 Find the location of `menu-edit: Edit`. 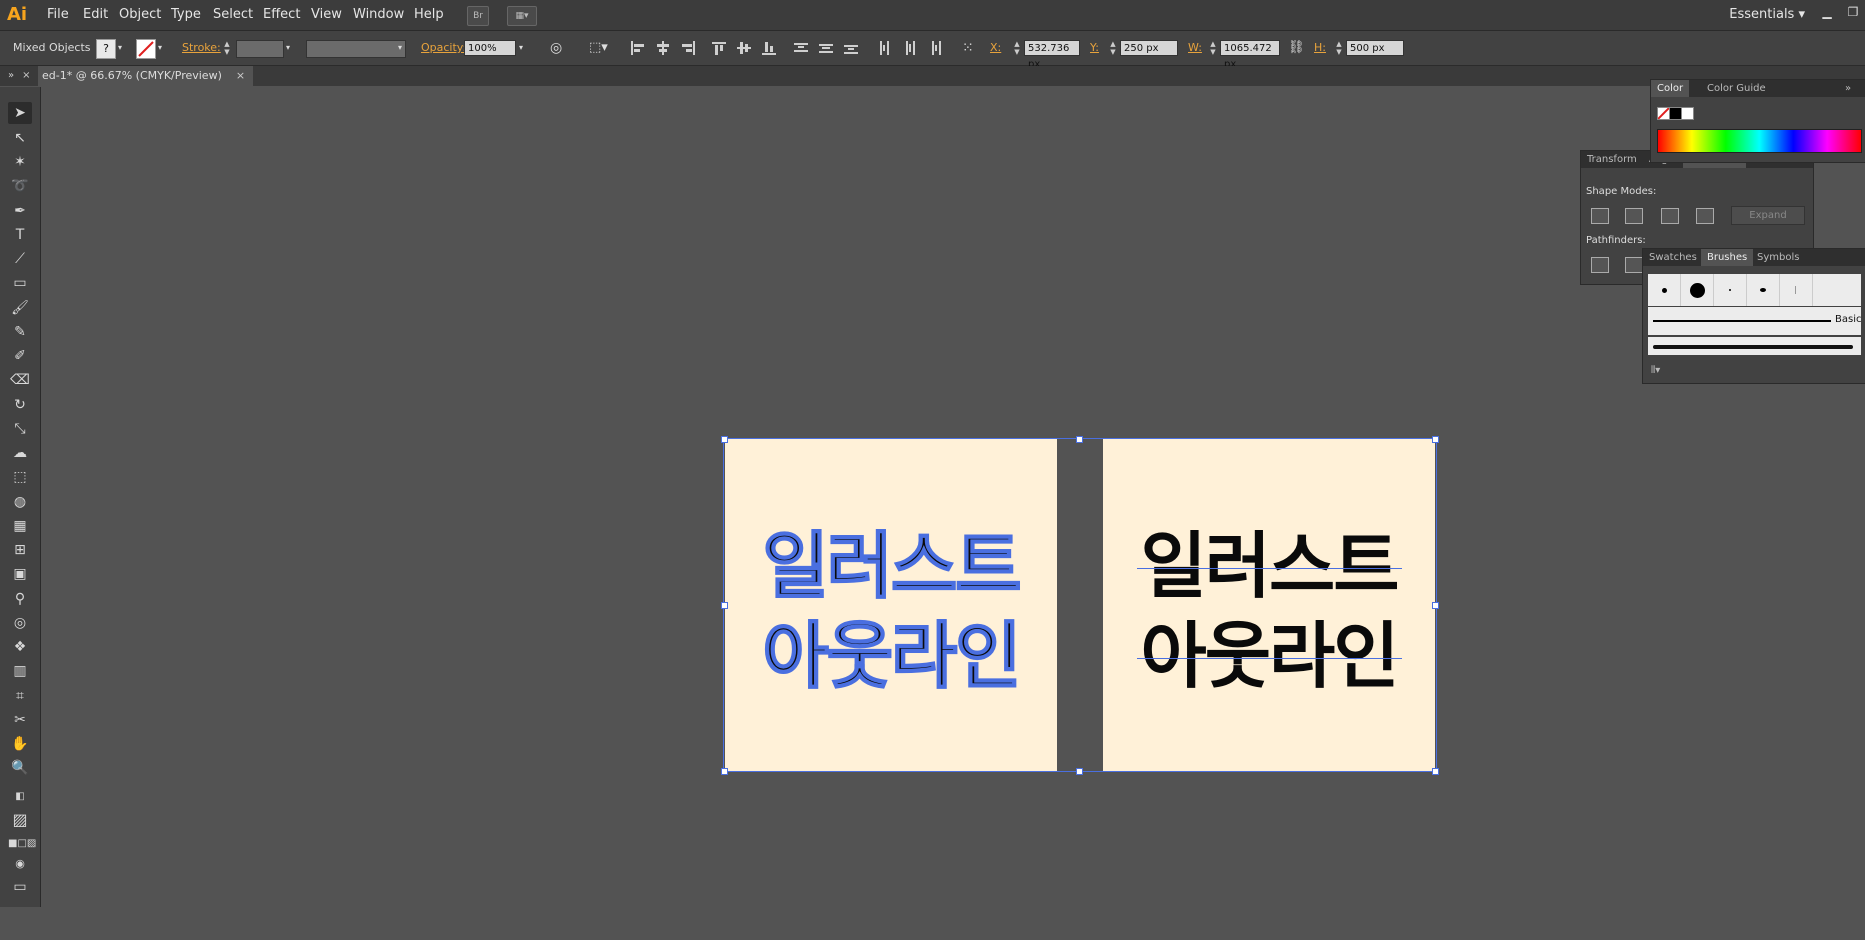

menu-edit: Edit is located at coordinates (95, 15).